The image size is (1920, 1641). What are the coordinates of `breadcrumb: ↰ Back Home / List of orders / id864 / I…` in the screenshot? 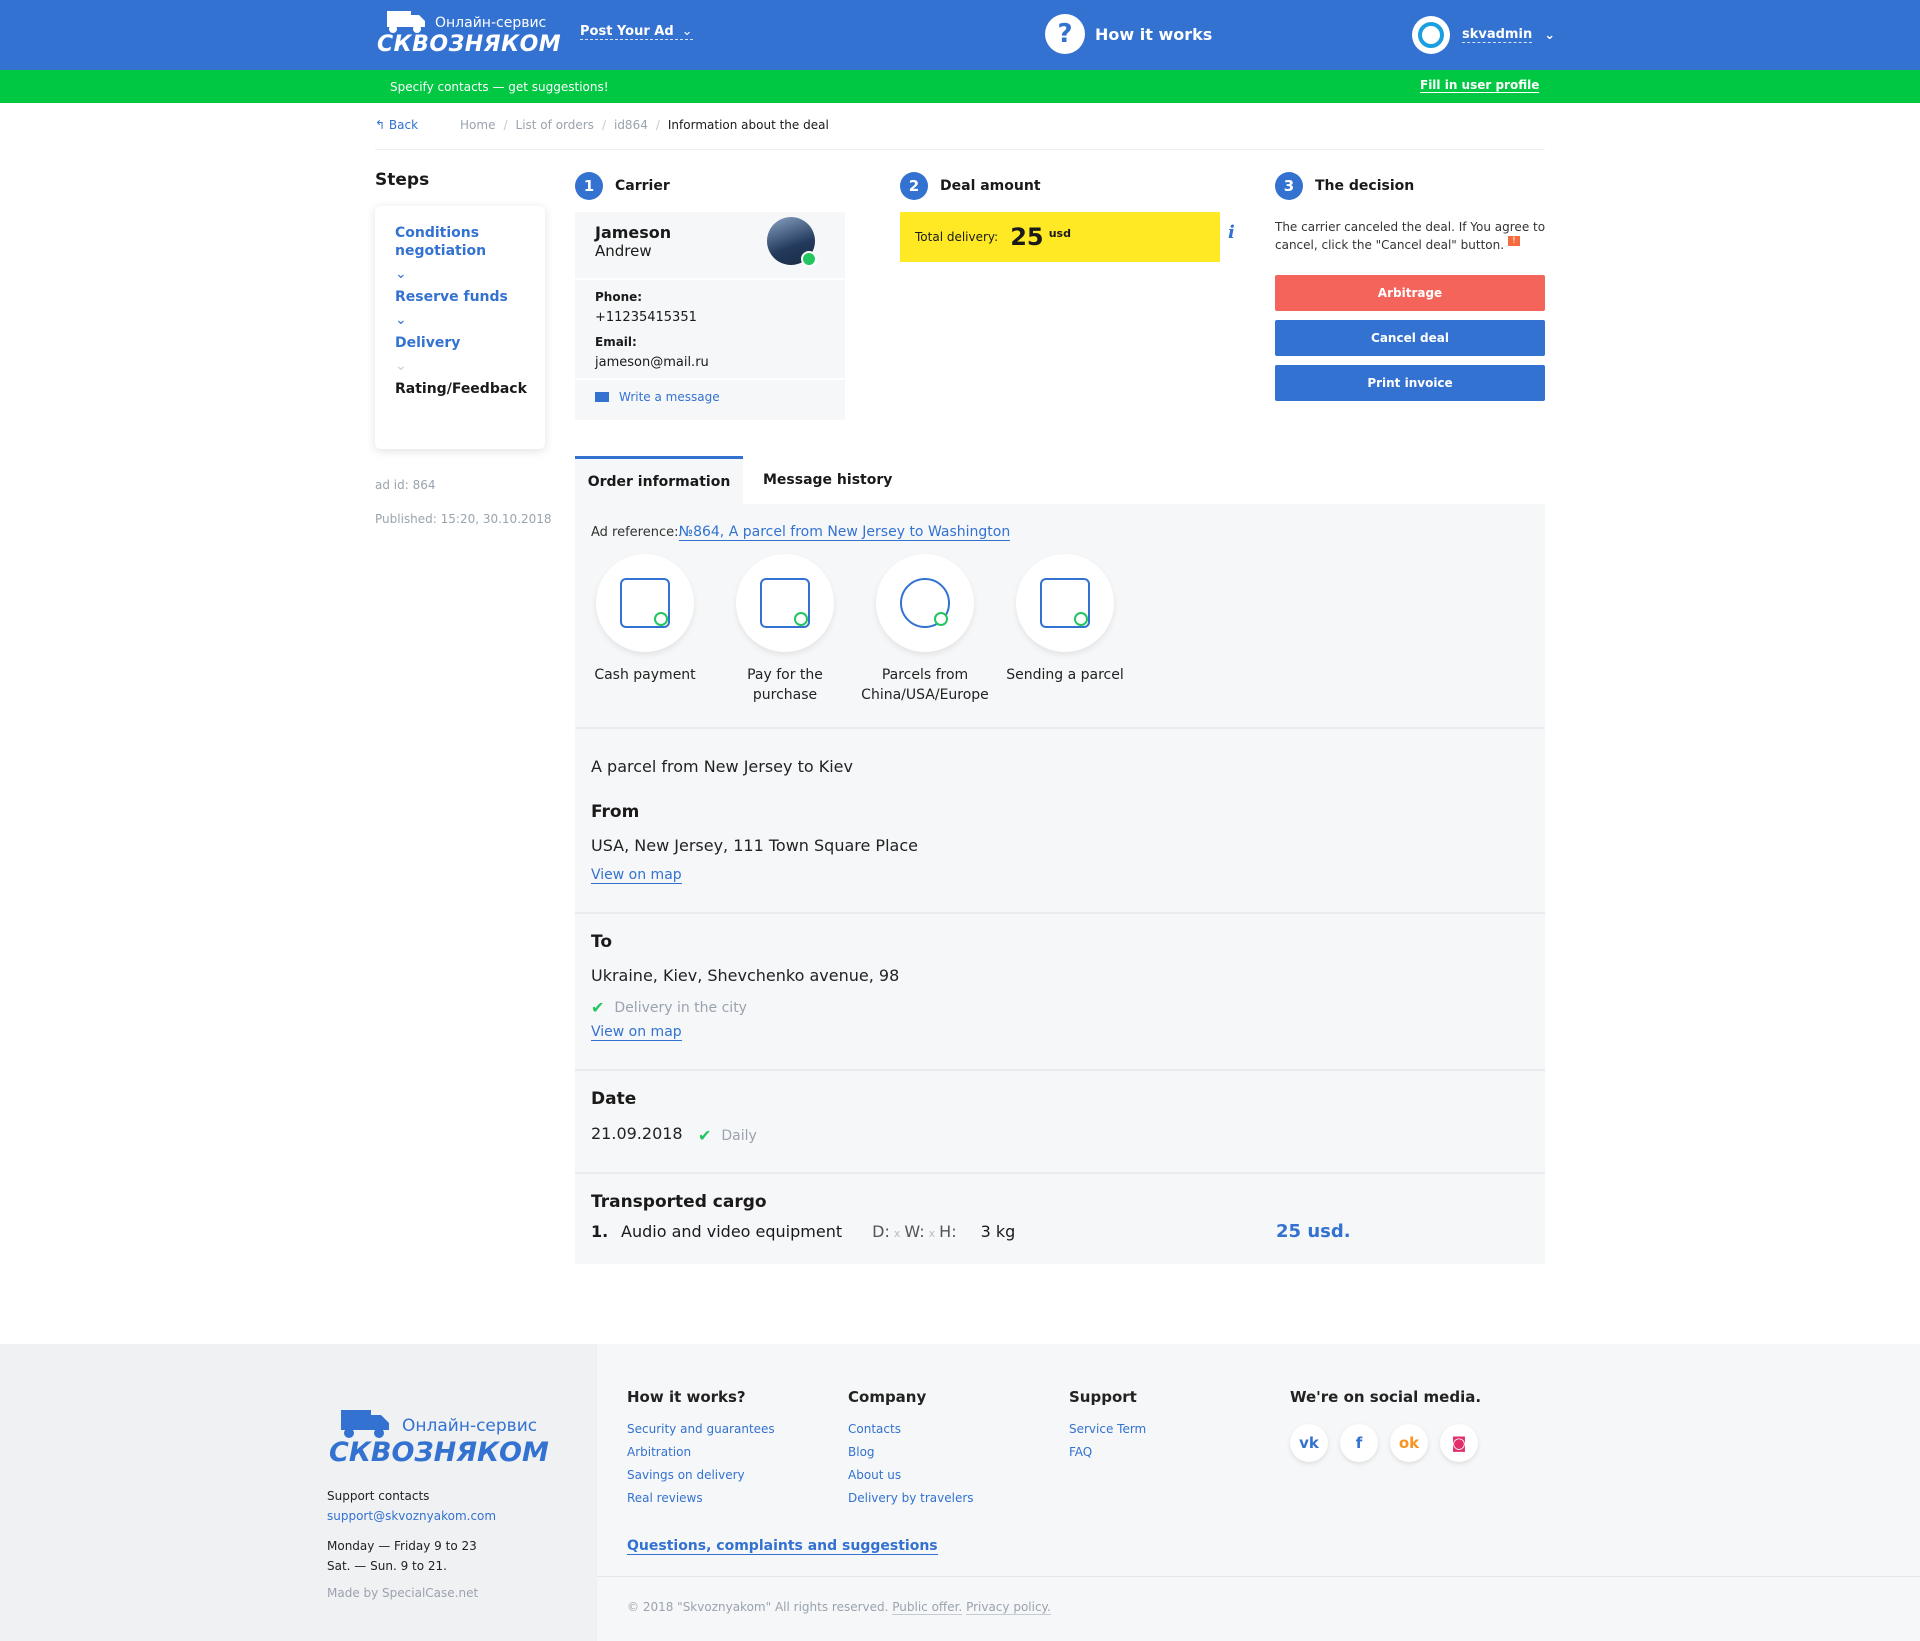 It's located at (960, 134).